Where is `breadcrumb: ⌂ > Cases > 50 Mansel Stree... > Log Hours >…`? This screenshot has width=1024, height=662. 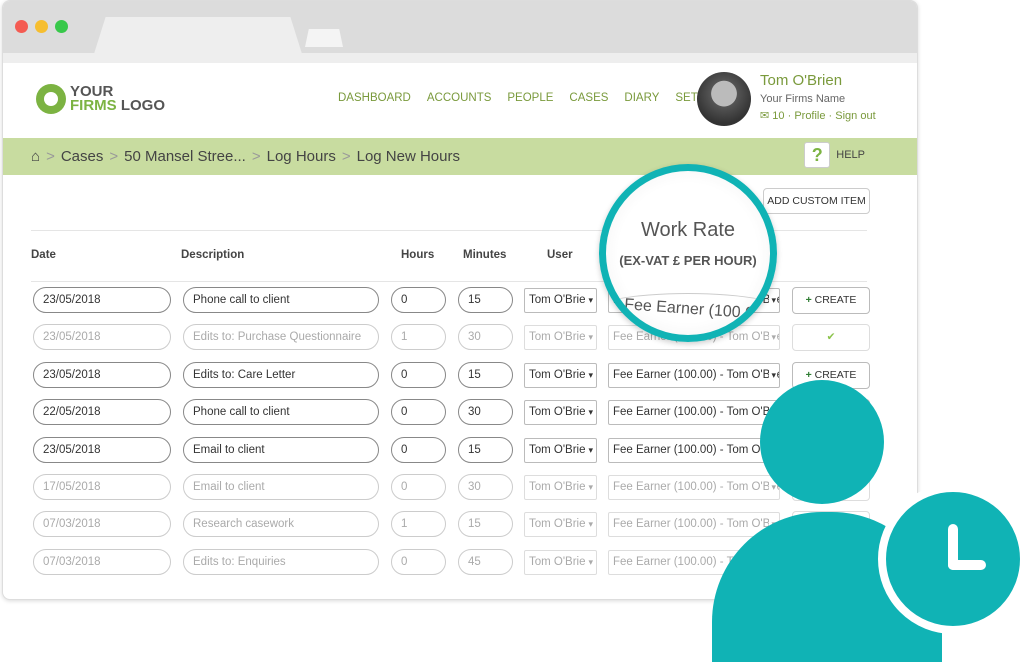
breadcrumb: ⌂ > Cases > 50 Mansel Stree... > Log Hours >… is located at coordinates (460, 156).